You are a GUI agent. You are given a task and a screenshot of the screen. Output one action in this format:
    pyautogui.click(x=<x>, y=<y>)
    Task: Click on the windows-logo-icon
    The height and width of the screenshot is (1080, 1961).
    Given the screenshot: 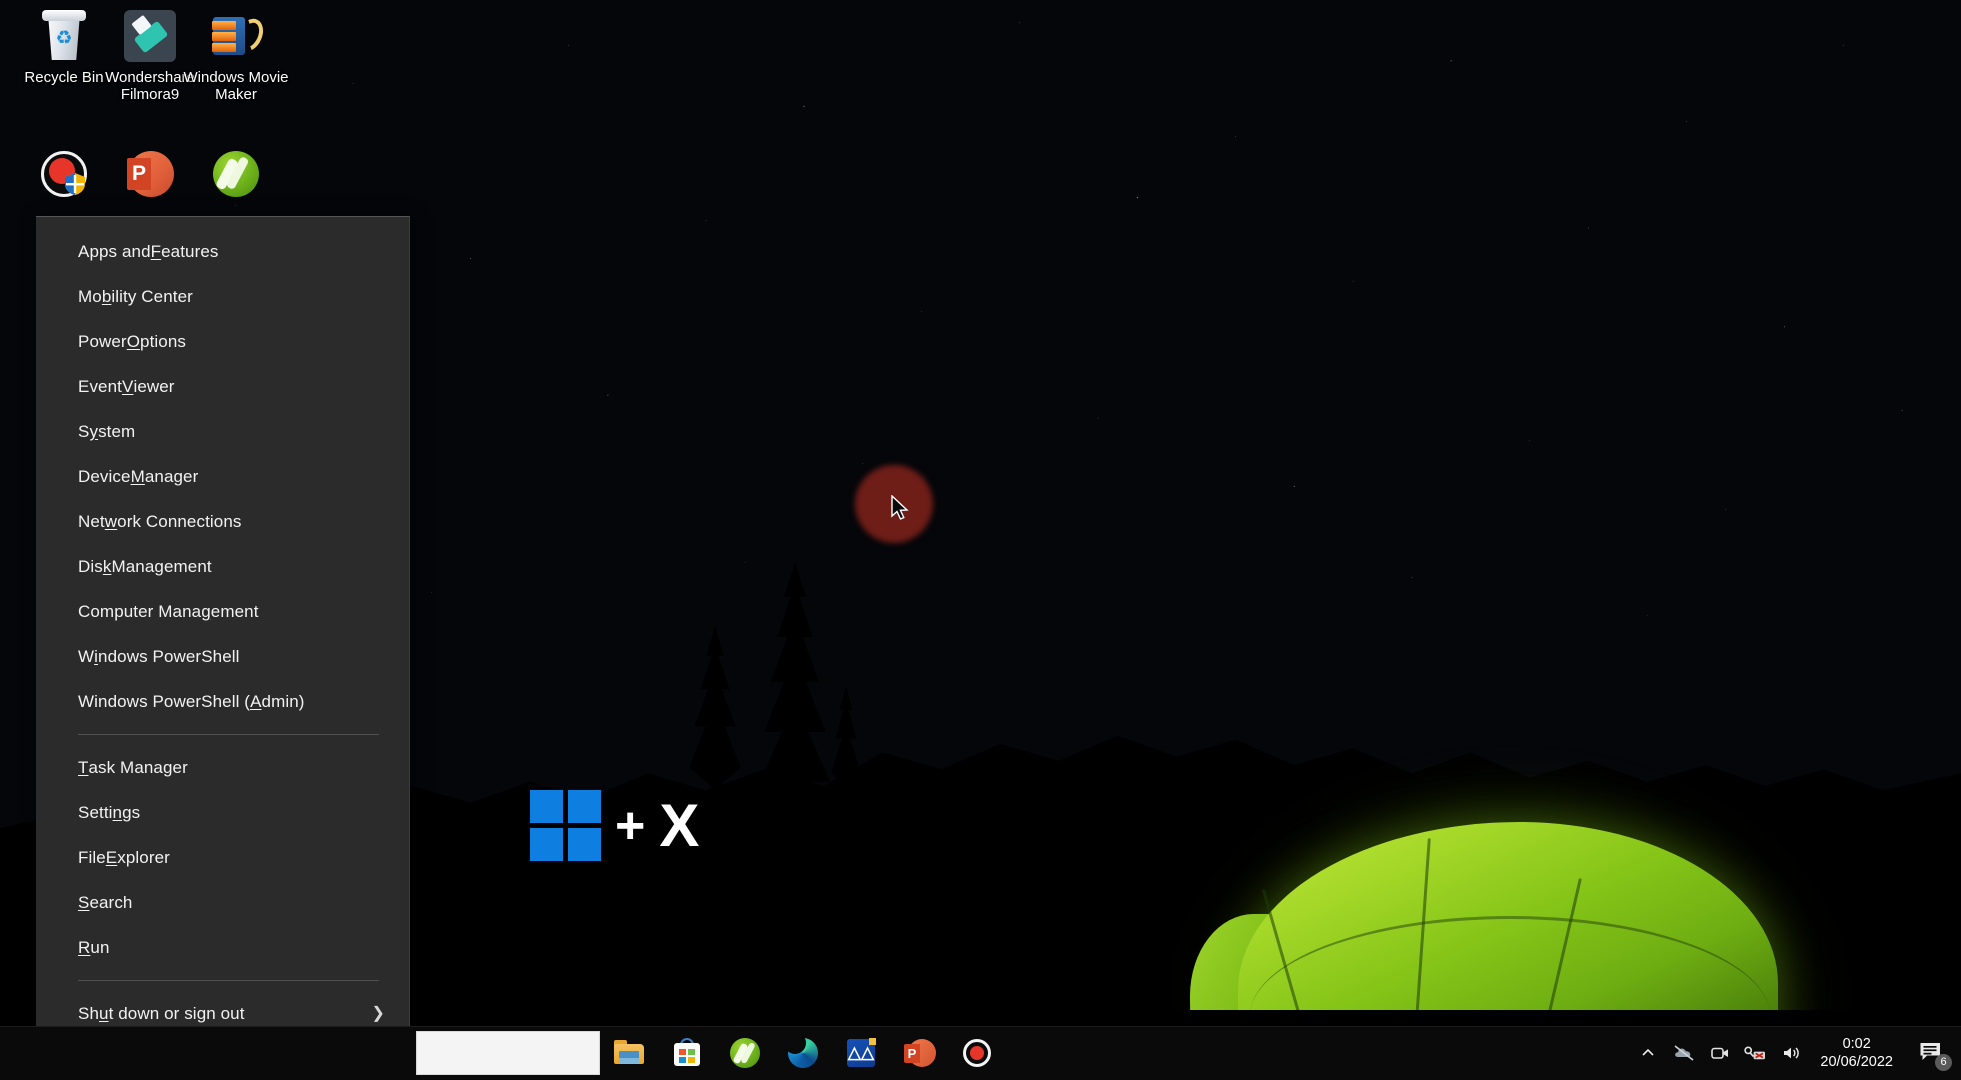 What is the action you would take?
    pyautogui.click(x=565, y=825)
    